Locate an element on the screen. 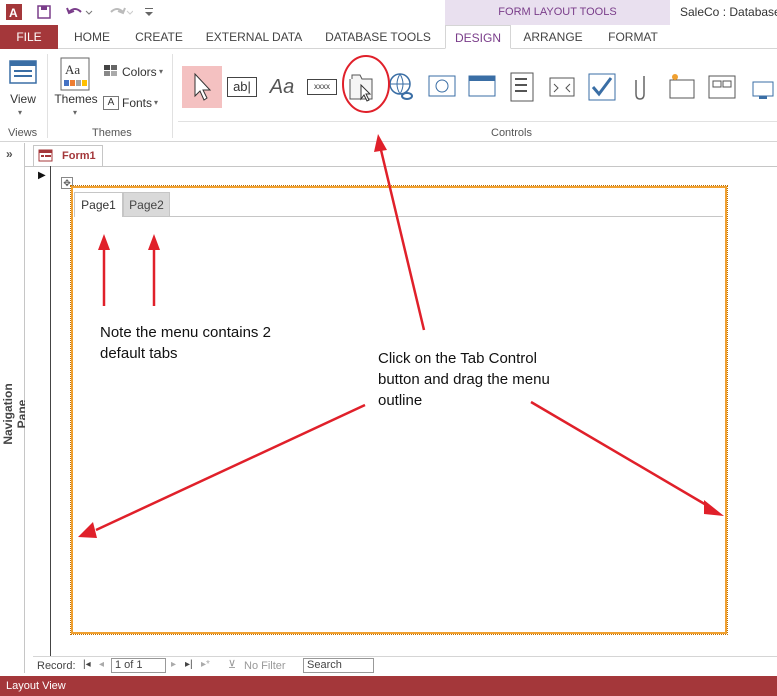  themes-dropdown-icon: ▾ is located at coordinates (75, 112).